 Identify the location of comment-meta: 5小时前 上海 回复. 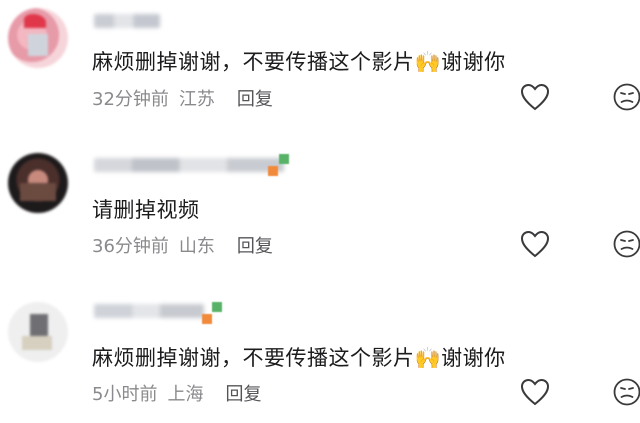
(176, 393).